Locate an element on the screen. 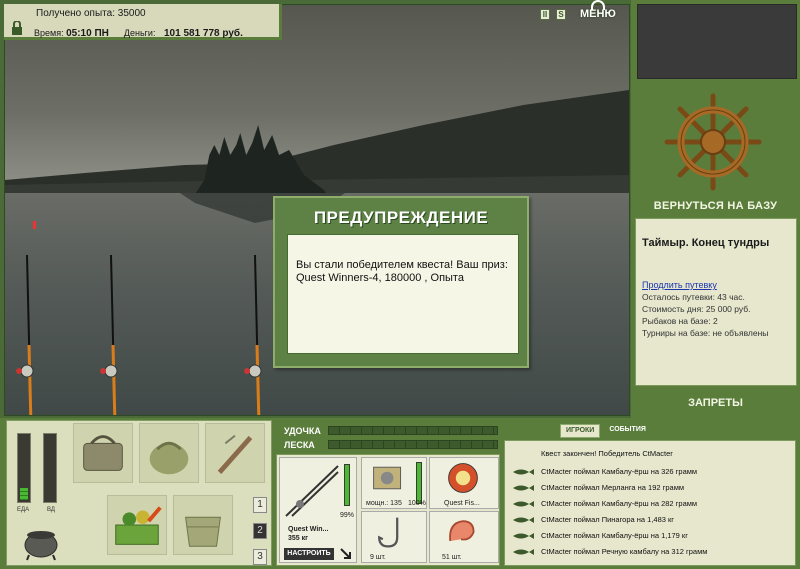 This screenshot has height=569, width=800. money-label: Деньги: is located at coordinates (139, 33).